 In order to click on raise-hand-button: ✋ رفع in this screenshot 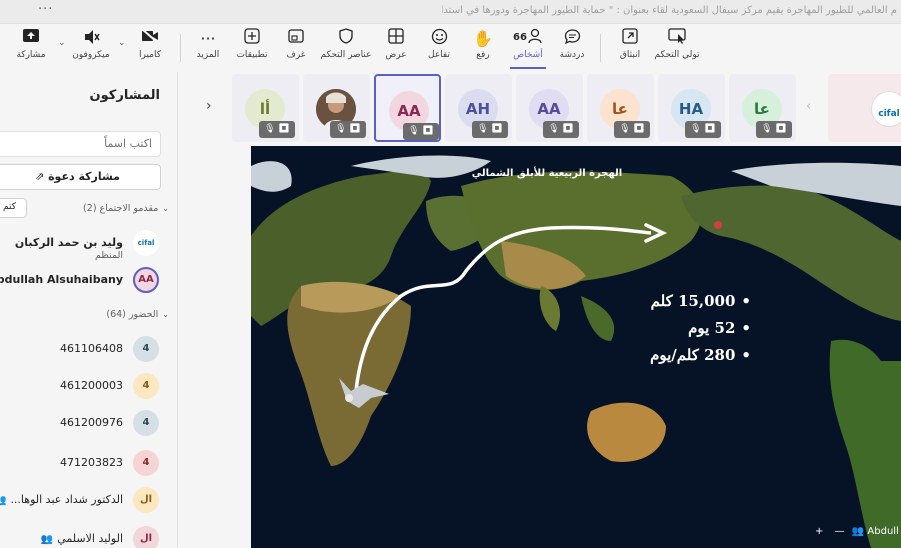, I will do `click(483, 48)`.